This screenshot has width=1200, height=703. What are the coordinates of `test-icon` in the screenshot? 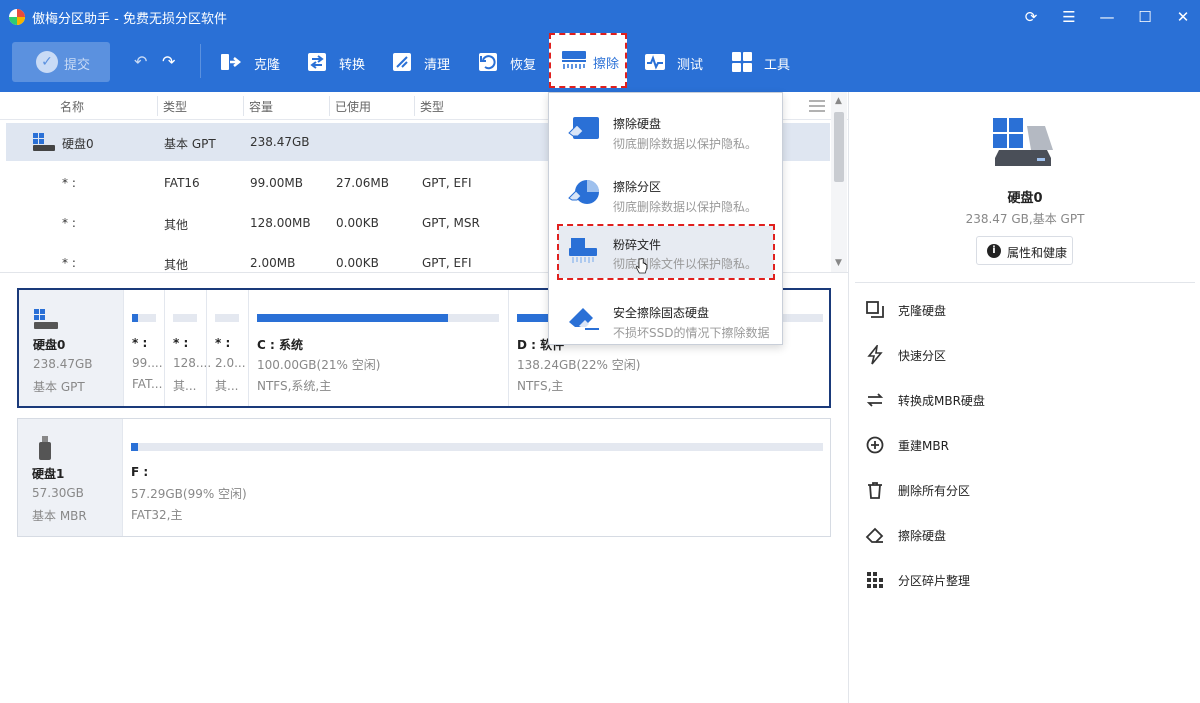 It's located at (655, 62).